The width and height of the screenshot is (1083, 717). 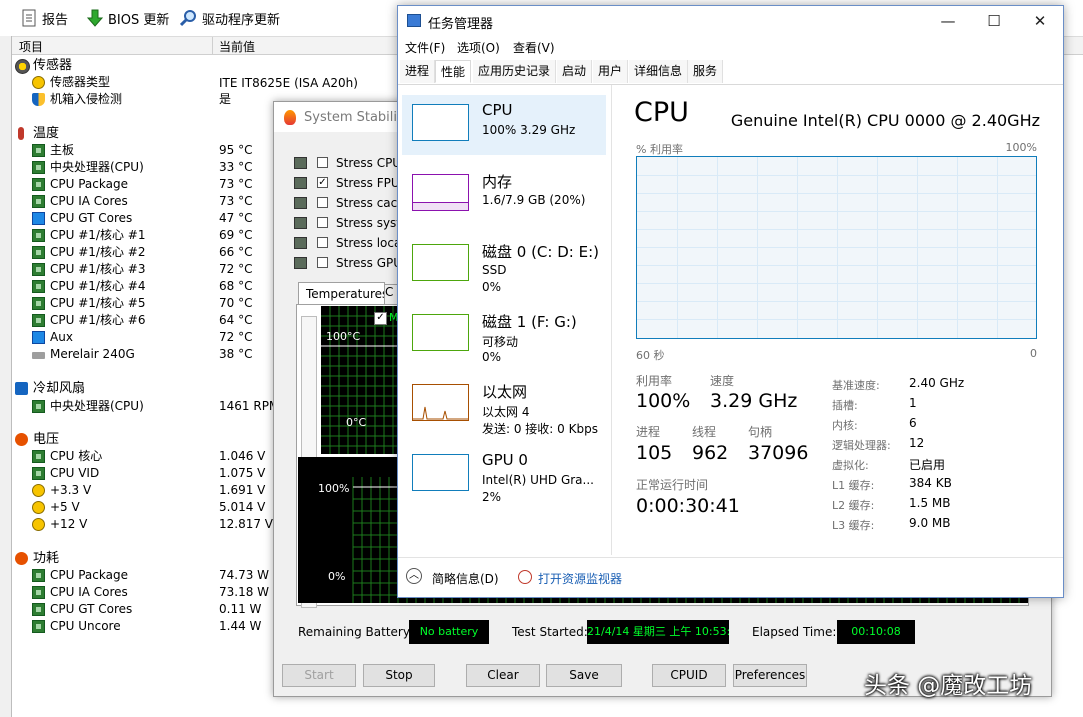 What do you see at coordinates (930, 503) in the screenshot?
I see `spec-value: 1.5 MB` at bounding box center [930, 503].